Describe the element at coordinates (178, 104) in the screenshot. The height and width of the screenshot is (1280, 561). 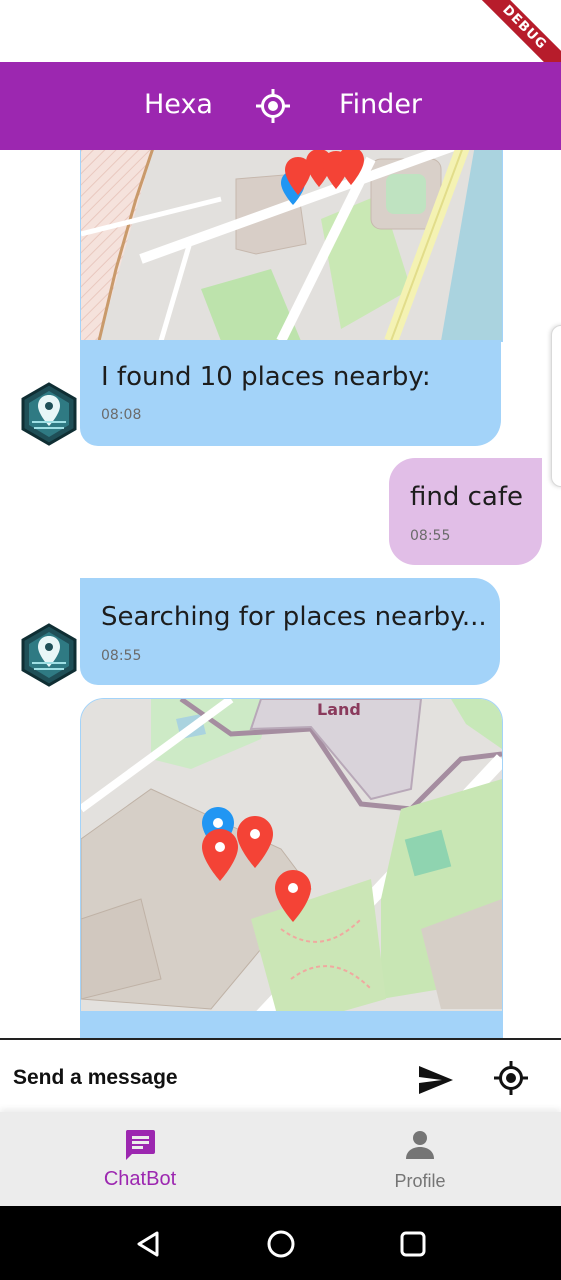
I see `app-title-left: Hexa` at that location.